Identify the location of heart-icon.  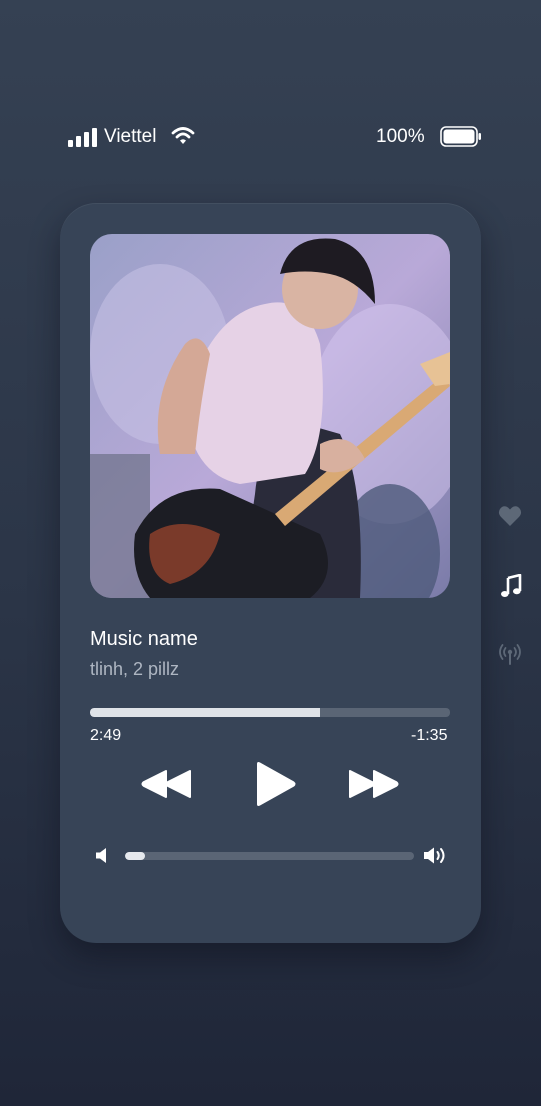
(510, 516).